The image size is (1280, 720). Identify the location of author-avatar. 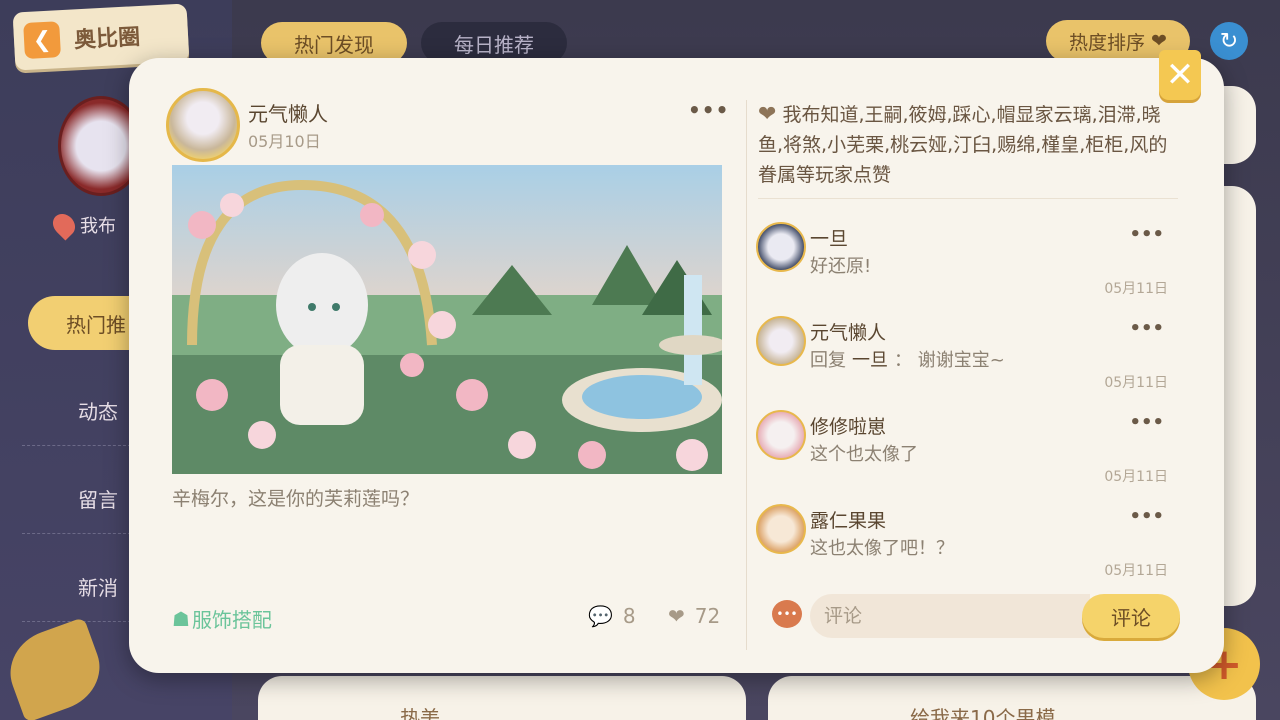
(203, 125).